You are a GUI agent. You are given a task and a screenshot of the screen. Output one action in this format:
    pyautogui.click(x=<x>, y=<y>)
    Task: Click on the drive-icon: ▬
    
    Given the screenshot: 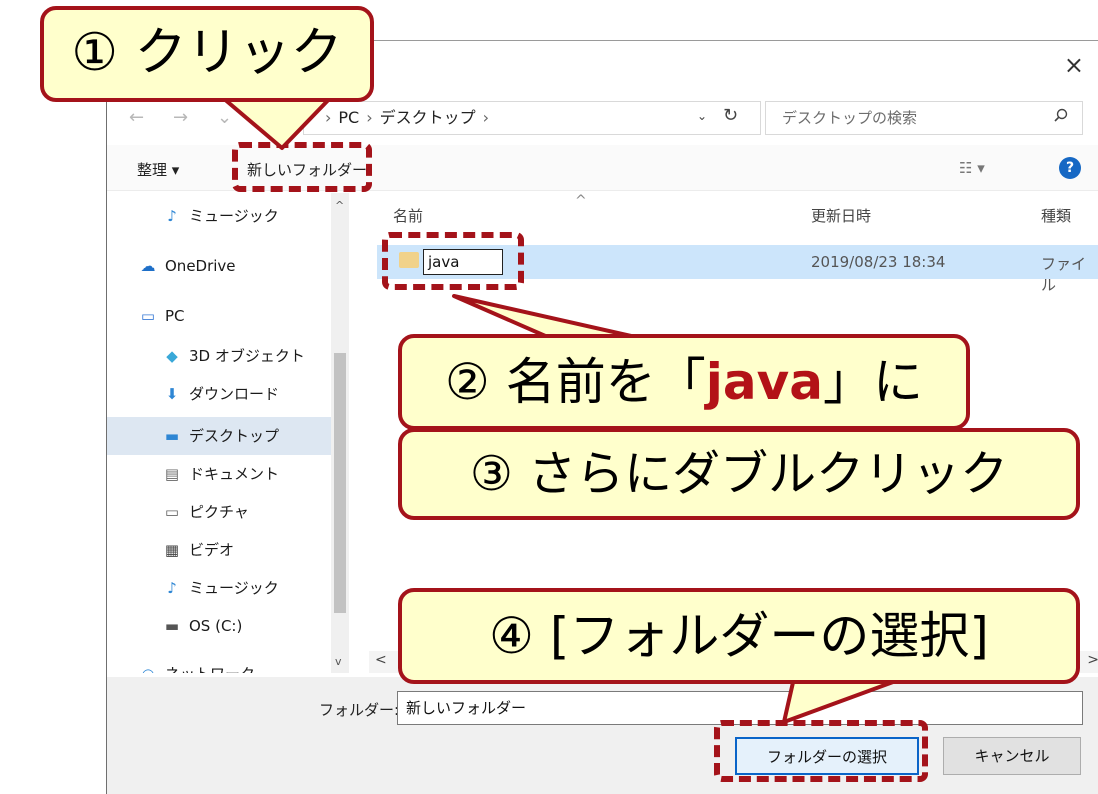 What is the action you would take?
    pyautogui.click(x=172, y=626)
    